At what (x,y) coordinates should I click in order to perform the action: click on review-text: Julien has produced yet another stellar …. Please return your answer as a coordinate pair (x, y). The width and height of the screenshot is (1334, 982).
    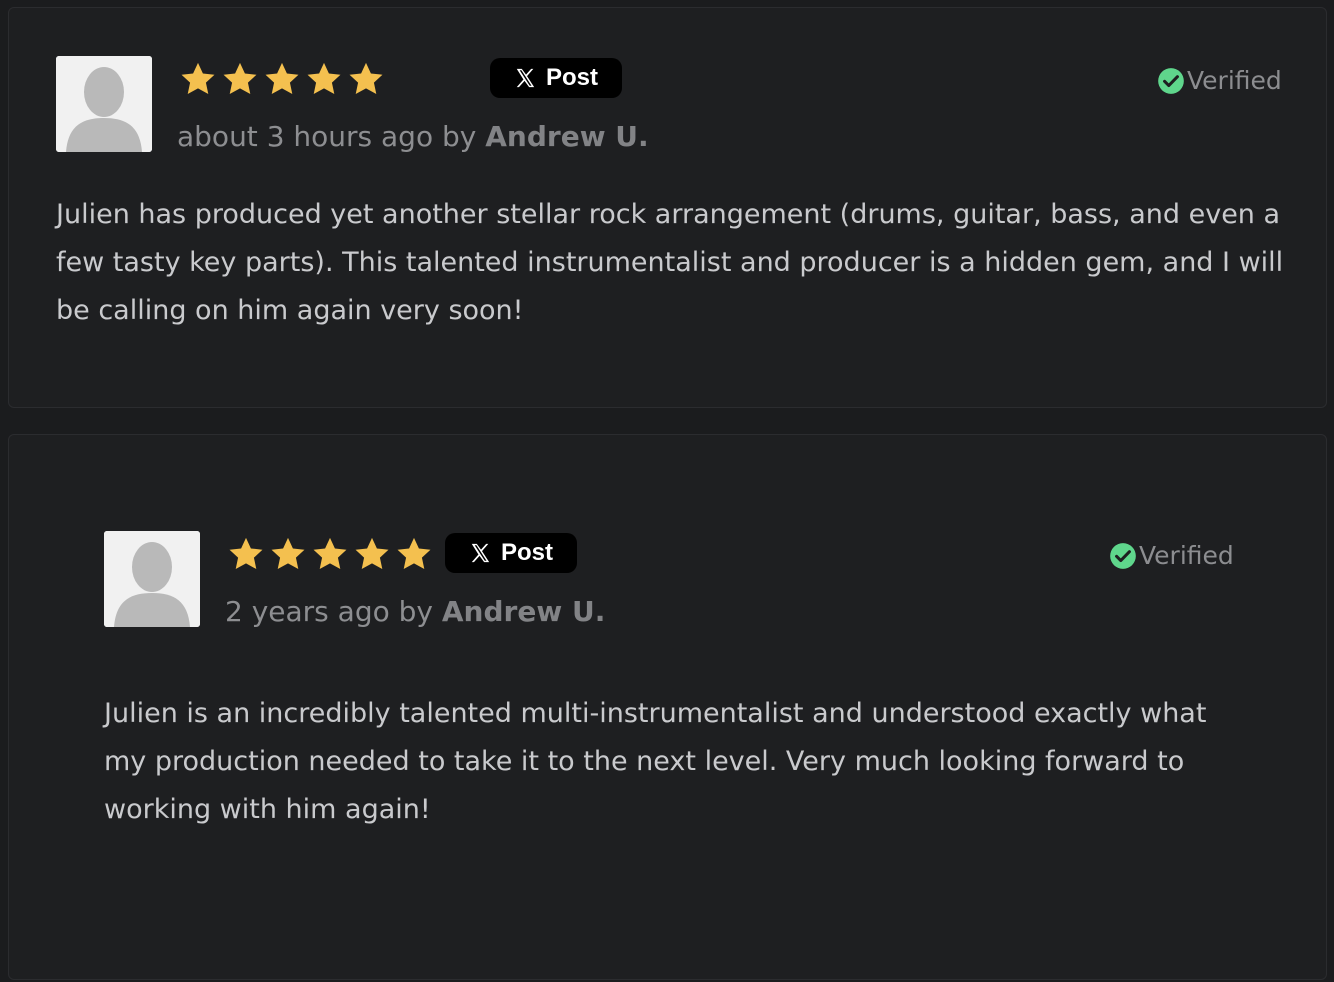
    Looking at the image, I should click on (670, 262).